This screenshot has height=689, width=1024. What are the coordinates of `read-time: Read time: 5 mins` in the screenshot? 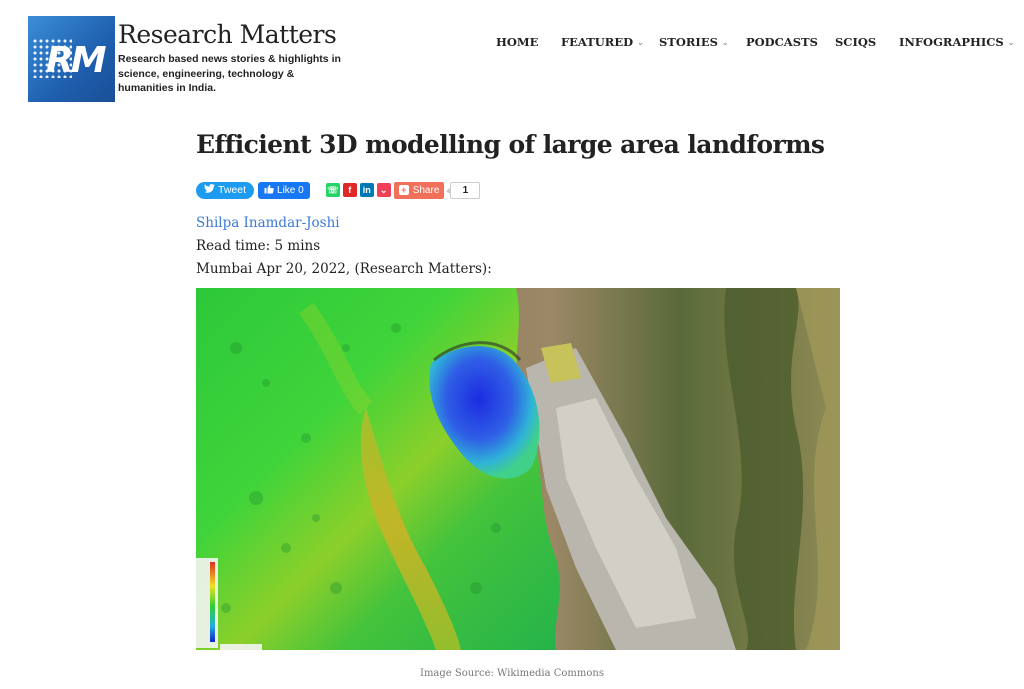 It's located at (258, 246).